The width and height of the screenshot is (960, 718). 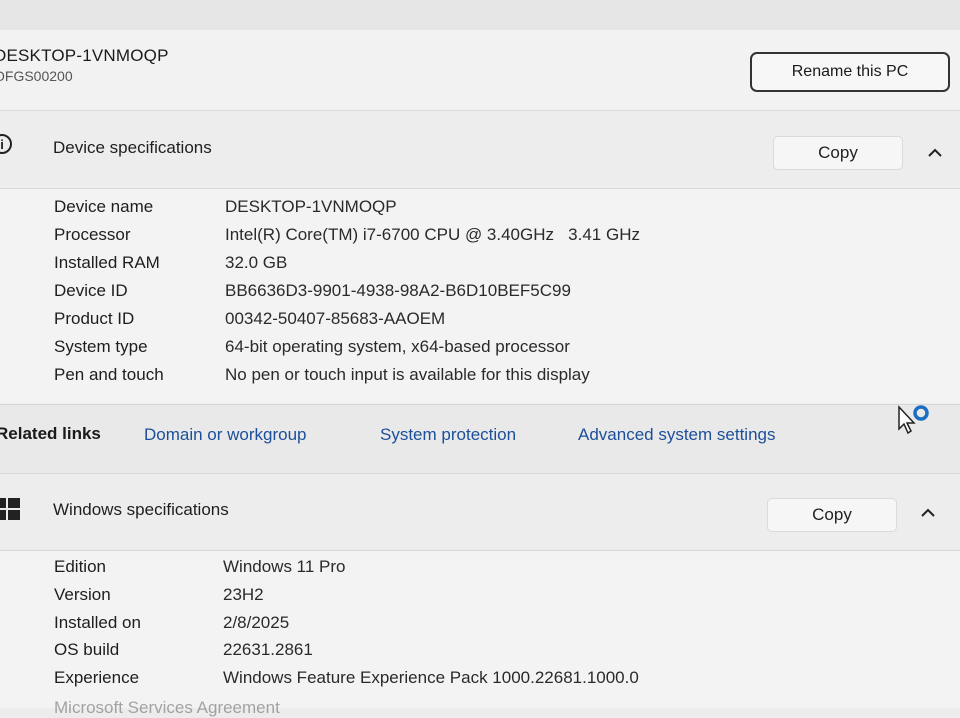 What do you see at coordinates (838, 153) in the screenshot?
I see `copy-device-specs-button: Copy` at bounding box center [838, 153].